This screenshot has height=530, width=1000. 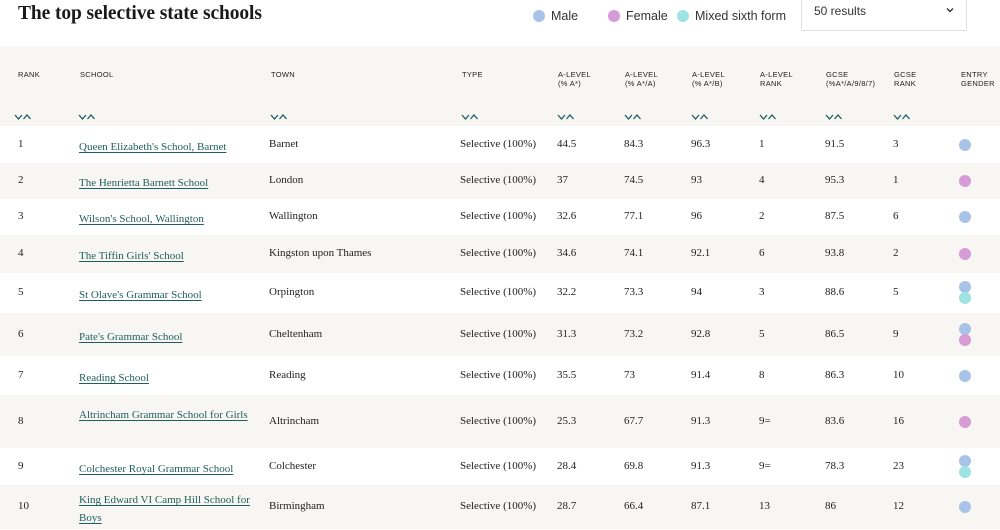 I want to click on cell-town: Orpington, so click(x=292, y=292).